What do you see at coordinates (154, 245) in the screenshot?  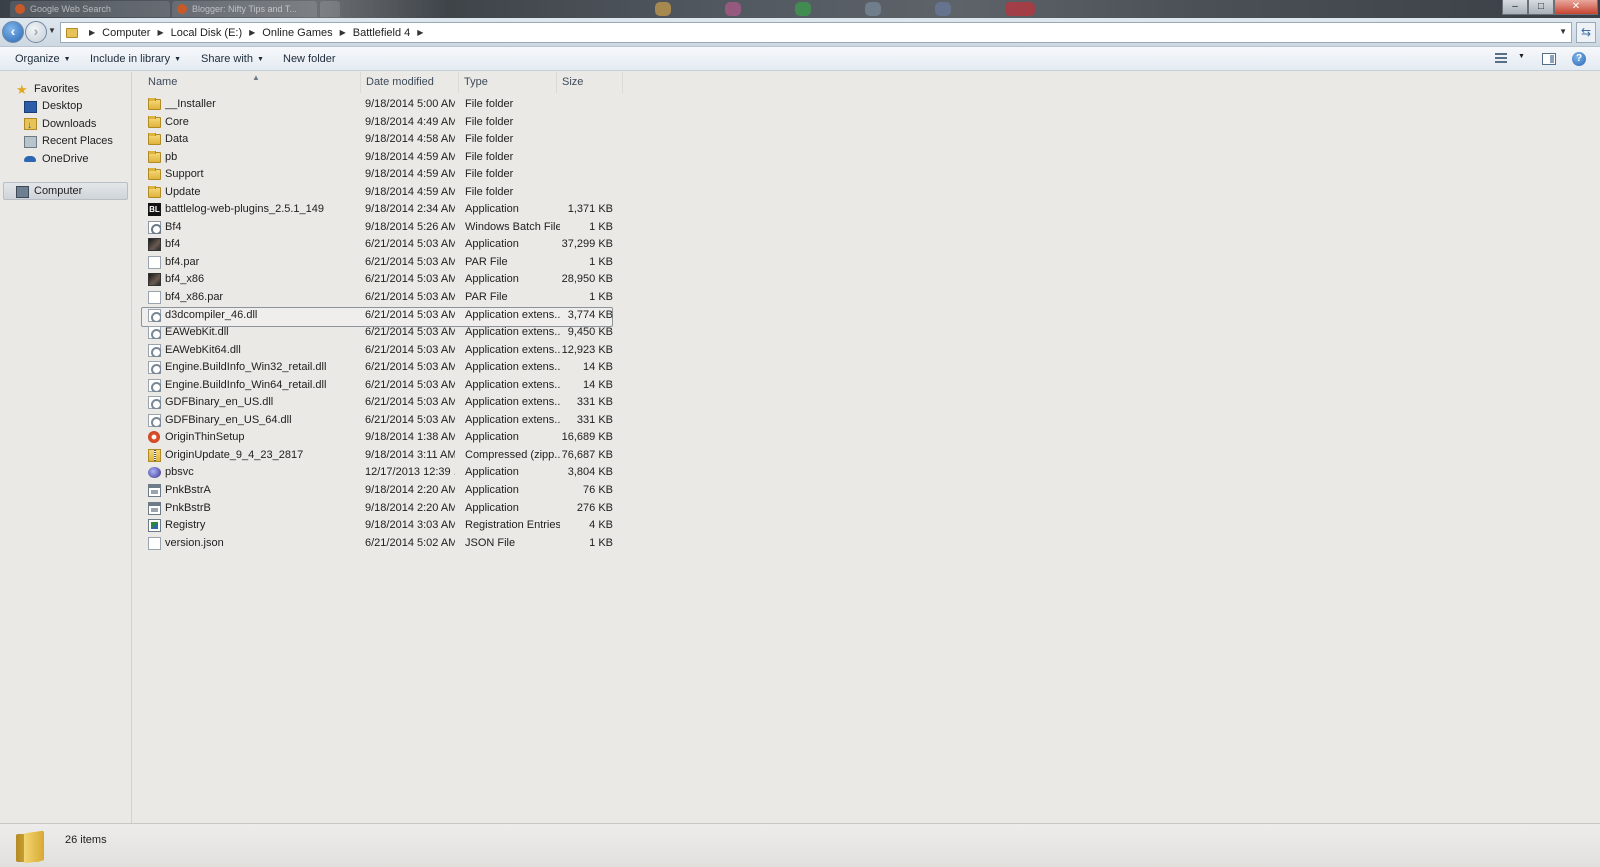 I see `game-app-icon` at bounding box center [154, 245].